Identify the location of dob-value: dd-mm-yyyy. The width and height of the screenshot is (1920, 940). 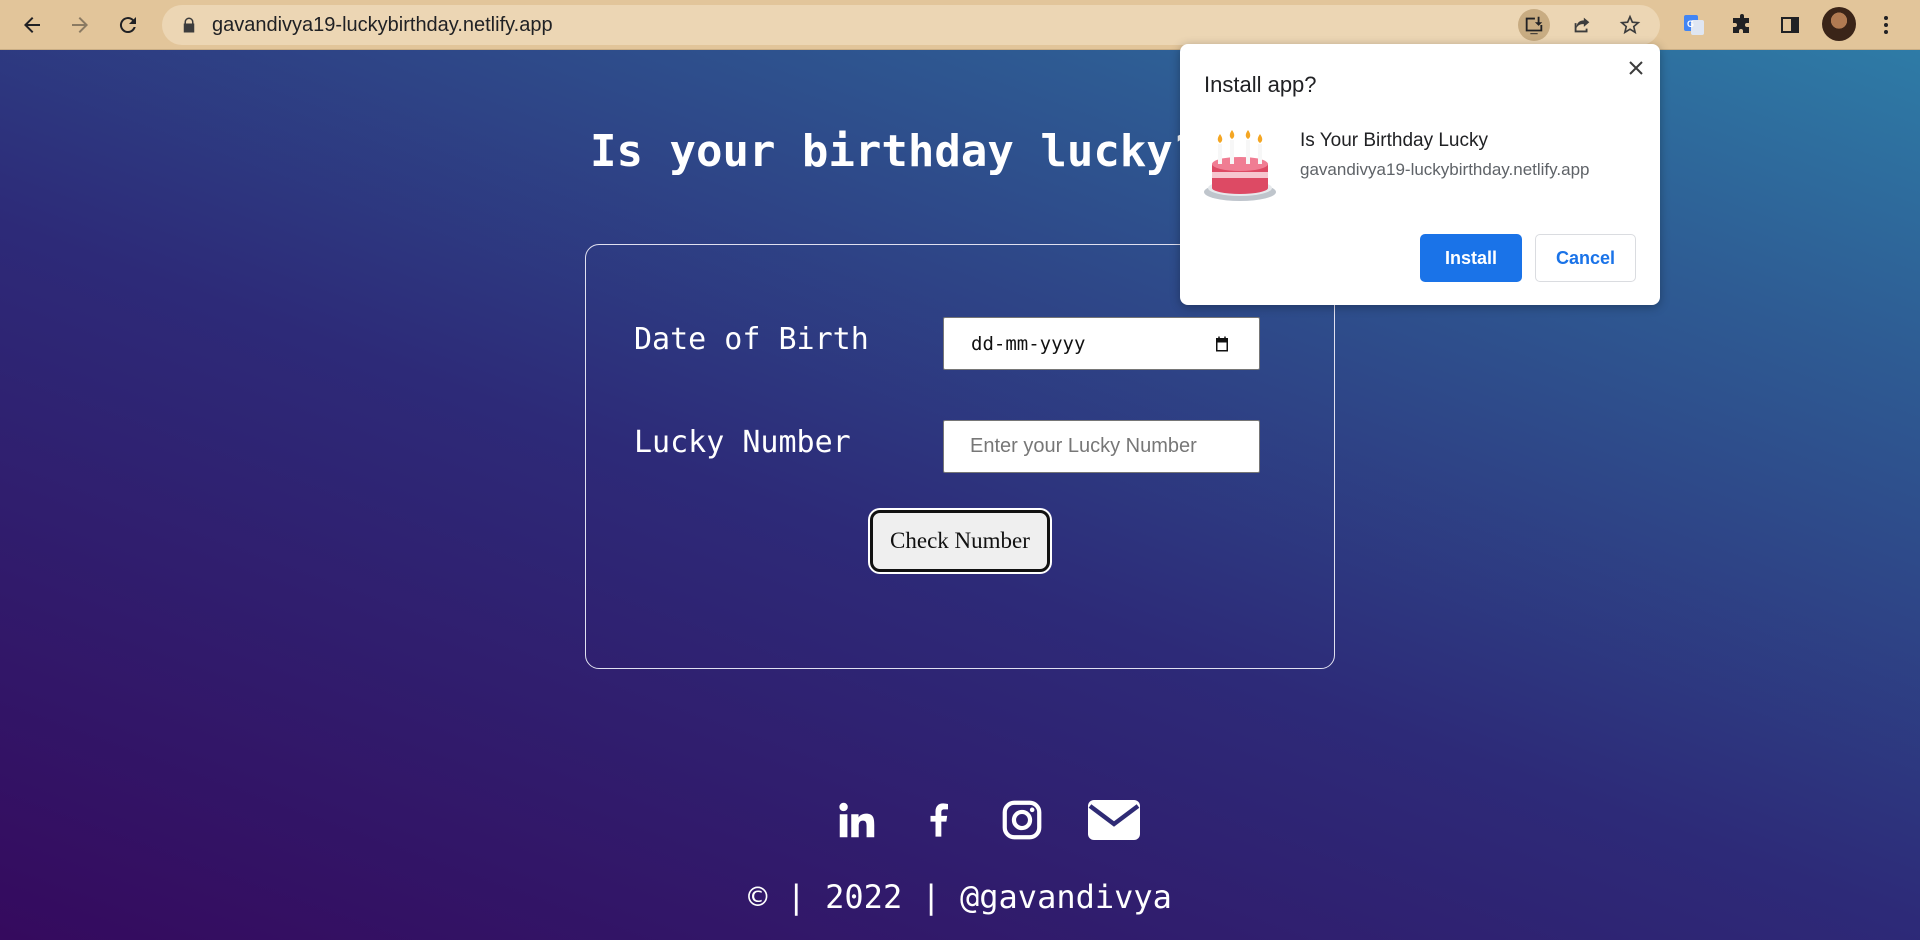
(1028, 344).